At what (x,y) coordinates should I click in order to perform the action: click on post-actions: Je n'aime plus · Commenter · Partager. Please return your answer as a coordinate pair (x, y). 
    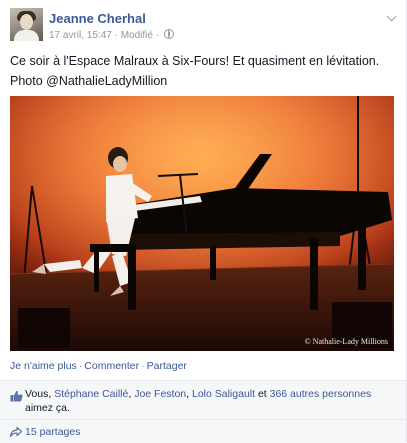
    Looking at the image, I should click on (98, 366).